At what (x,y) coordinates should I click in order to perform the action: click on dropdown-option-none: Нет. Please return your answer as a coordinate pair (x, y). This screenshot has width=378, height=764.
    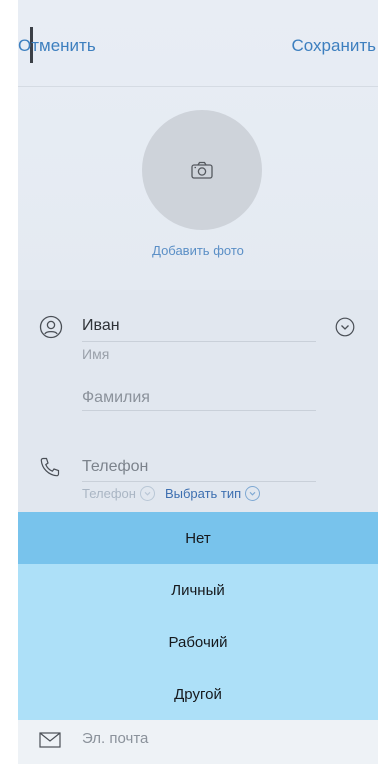
    Looking at the image, I should click on (198, 538).